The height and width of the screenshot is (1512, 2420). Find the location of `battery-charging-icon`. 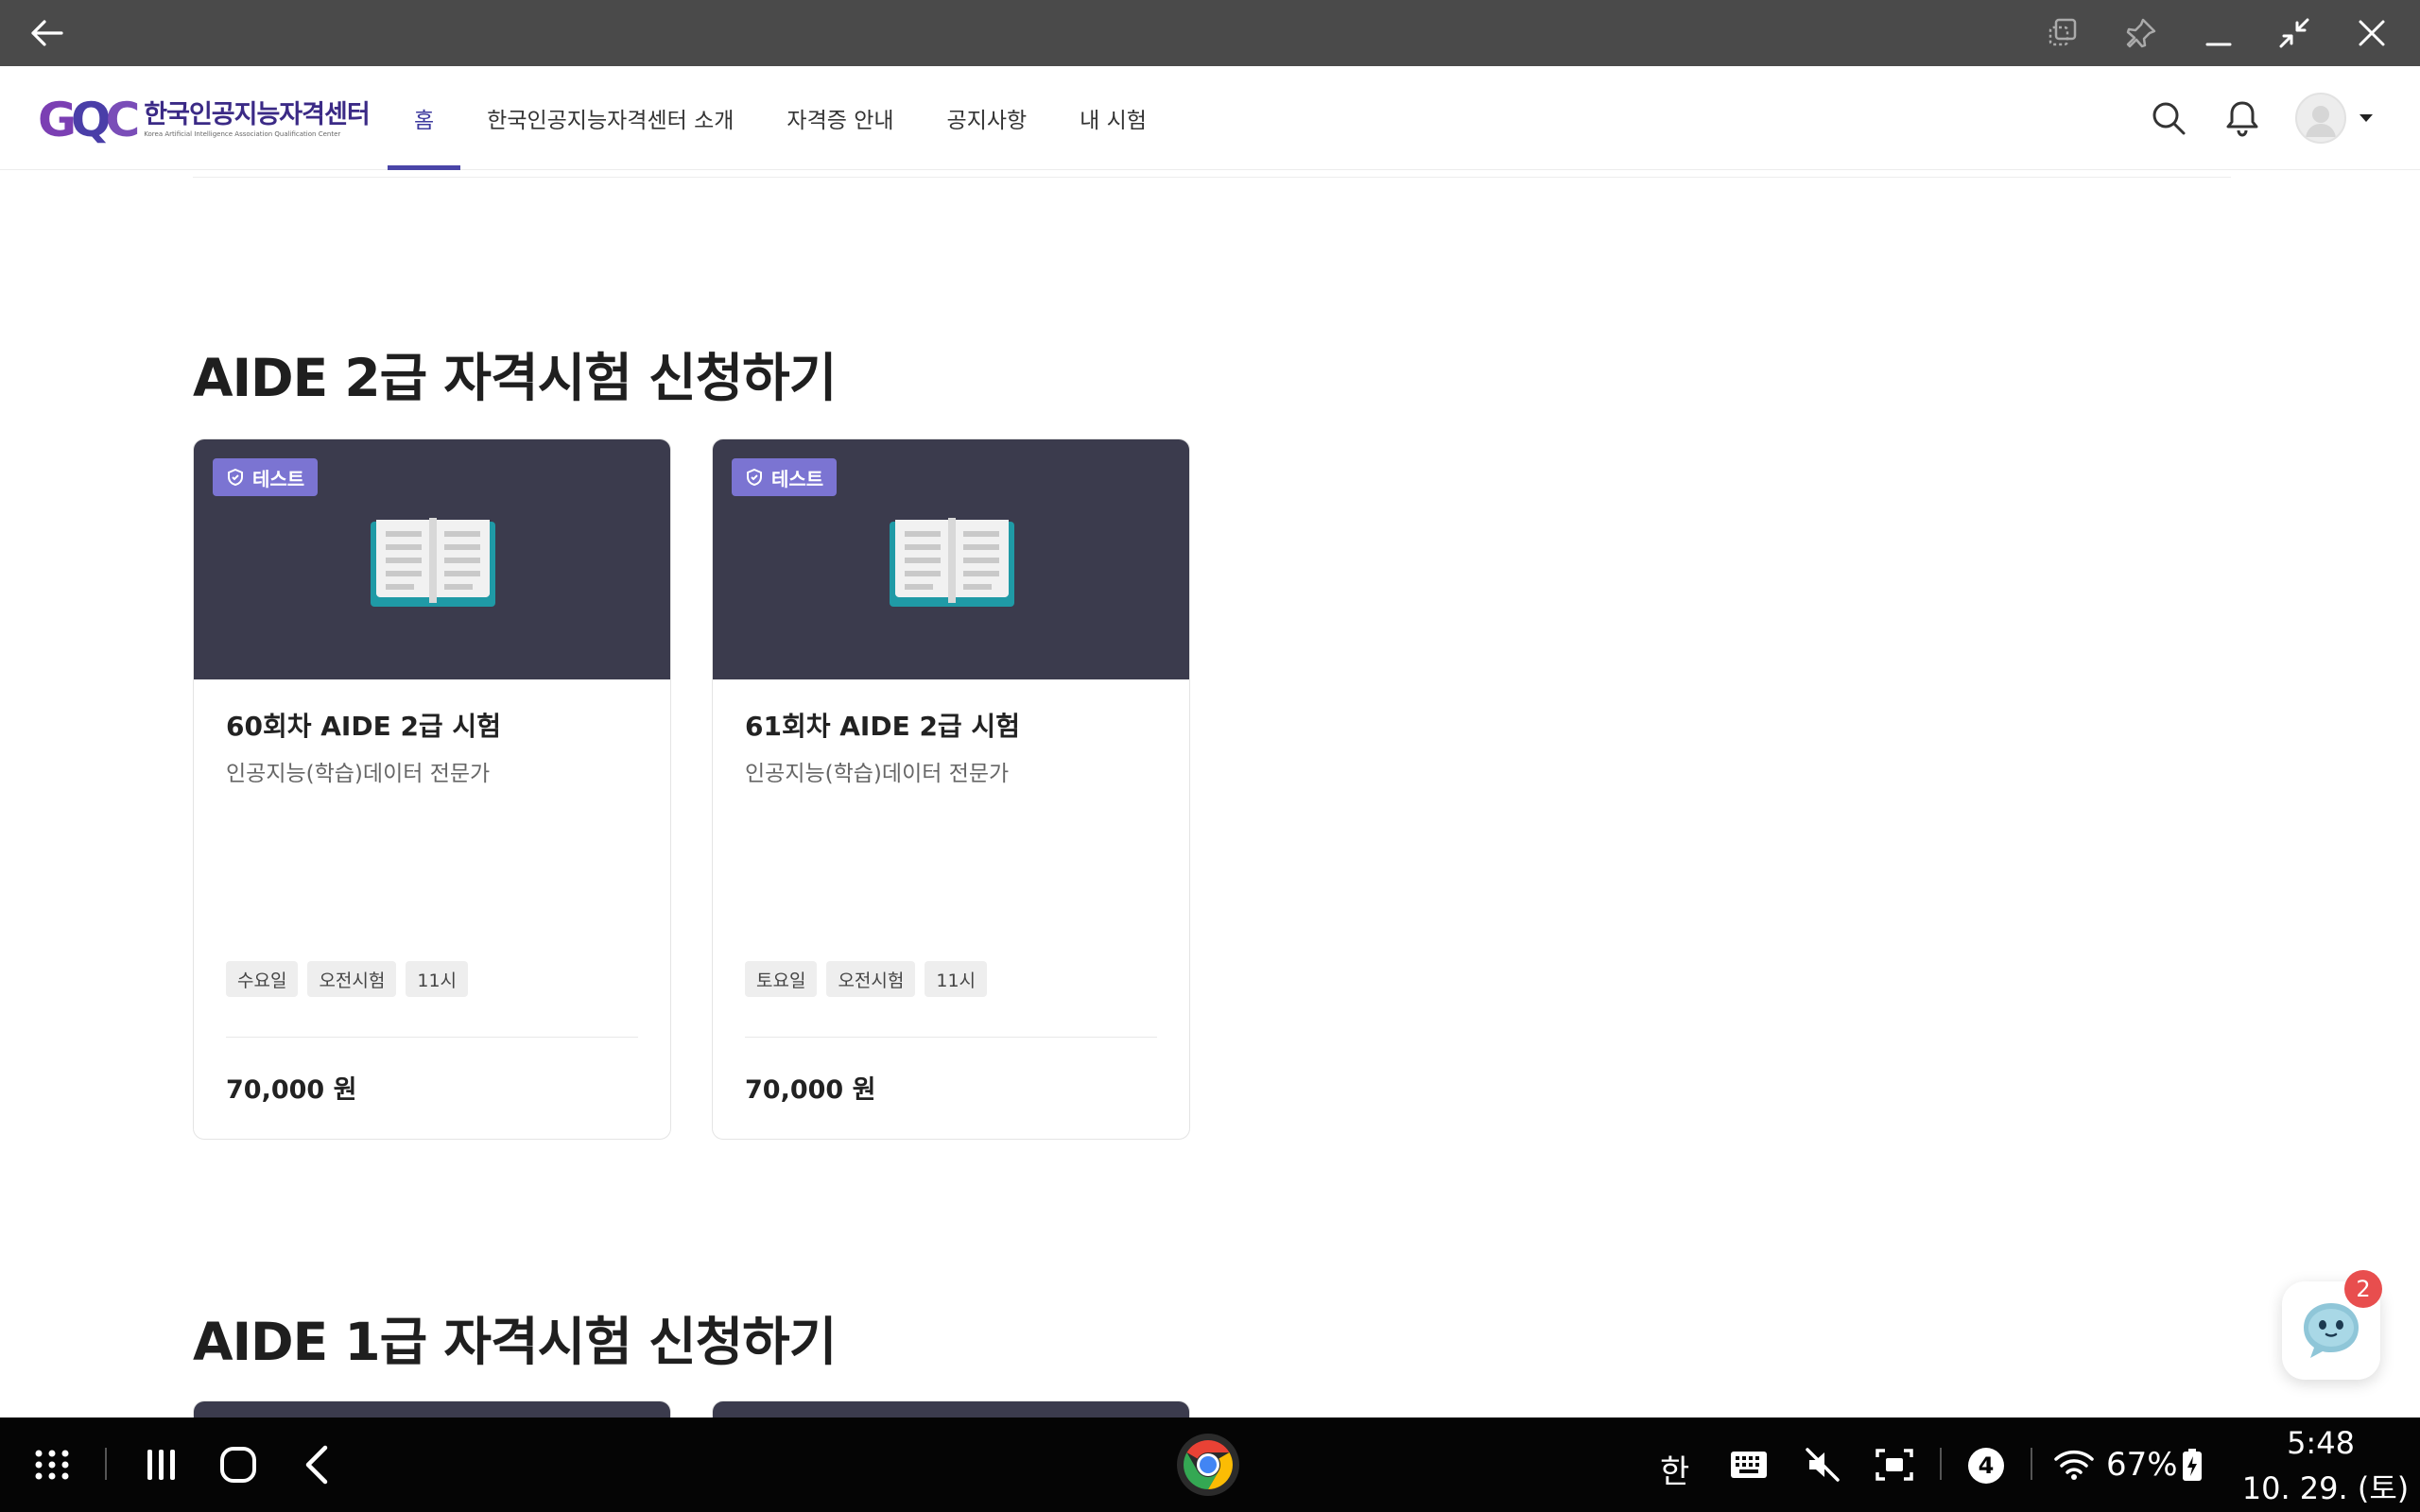

battery-charging-icon is located at coordinates (2192, 1465).